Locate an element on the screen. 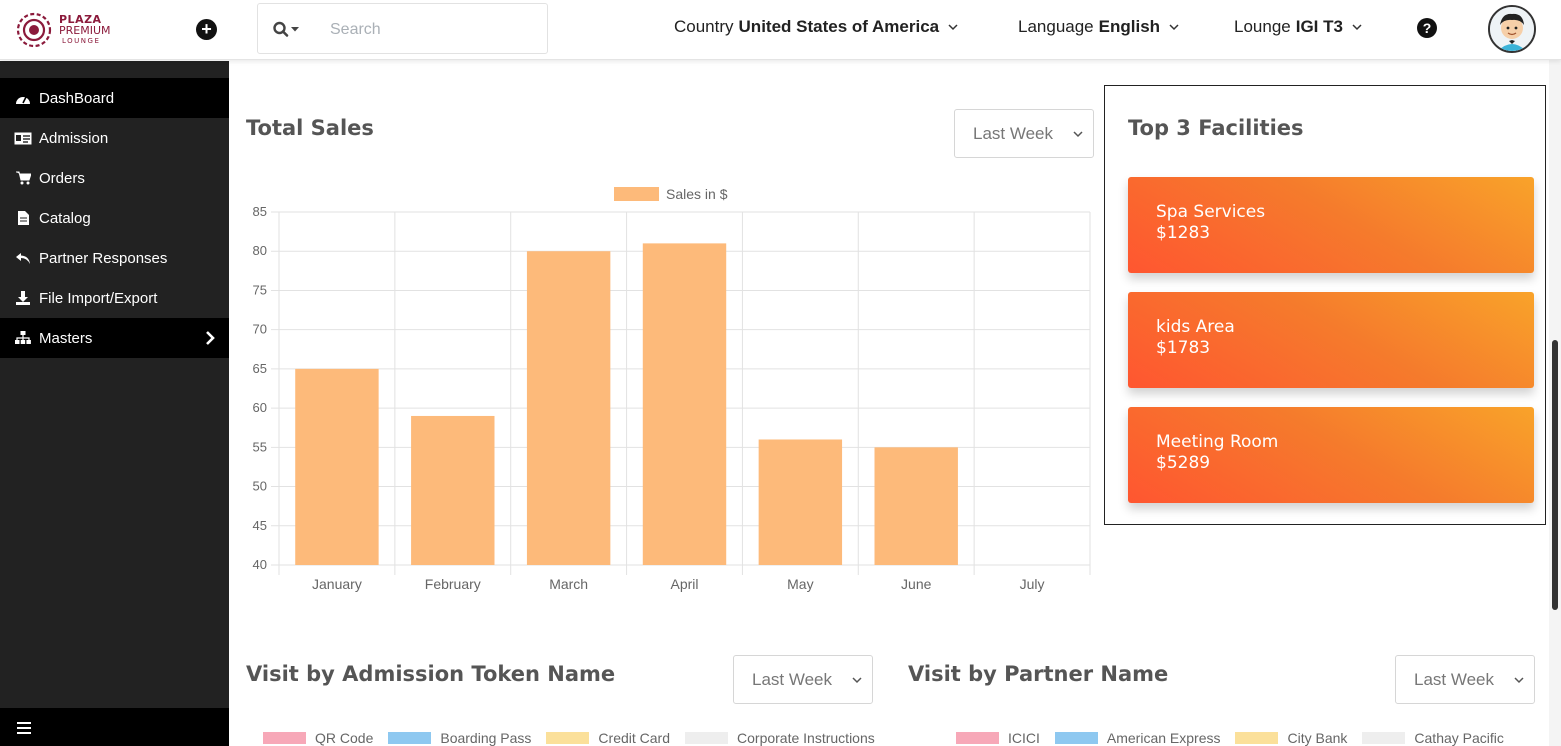  legend-item: Credit Card is located at coordinates (608, 738).